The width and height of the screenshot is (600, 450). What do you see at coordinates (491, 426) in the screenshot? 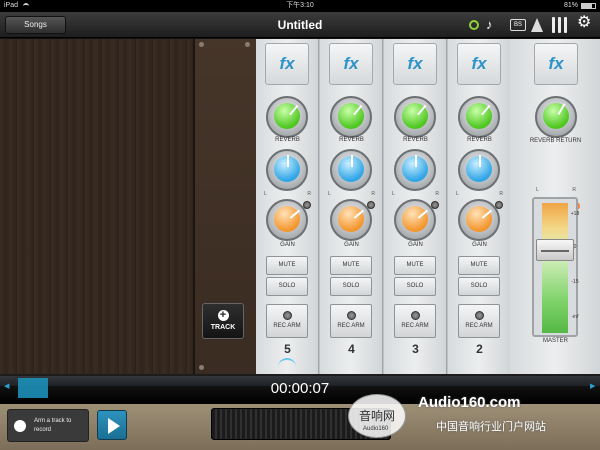
I see `watermark-tagline: 中国音响行业门户网站` at bounding box center [491, 426].